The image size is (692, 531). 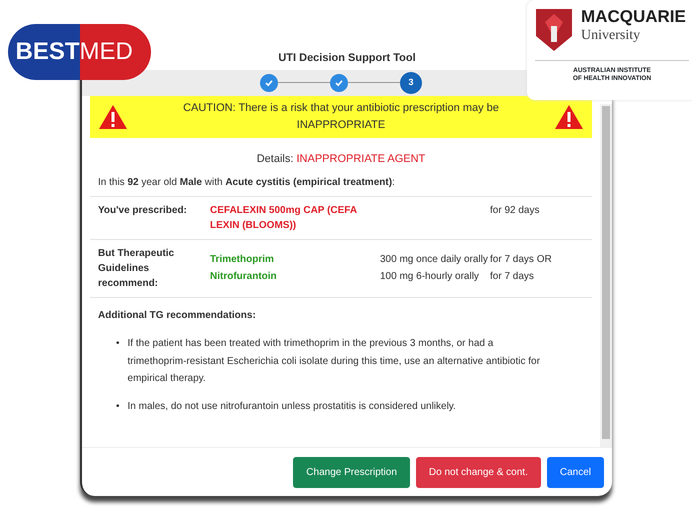 I want to click on duration-text: for 7 days, so click(x=512, y=277).